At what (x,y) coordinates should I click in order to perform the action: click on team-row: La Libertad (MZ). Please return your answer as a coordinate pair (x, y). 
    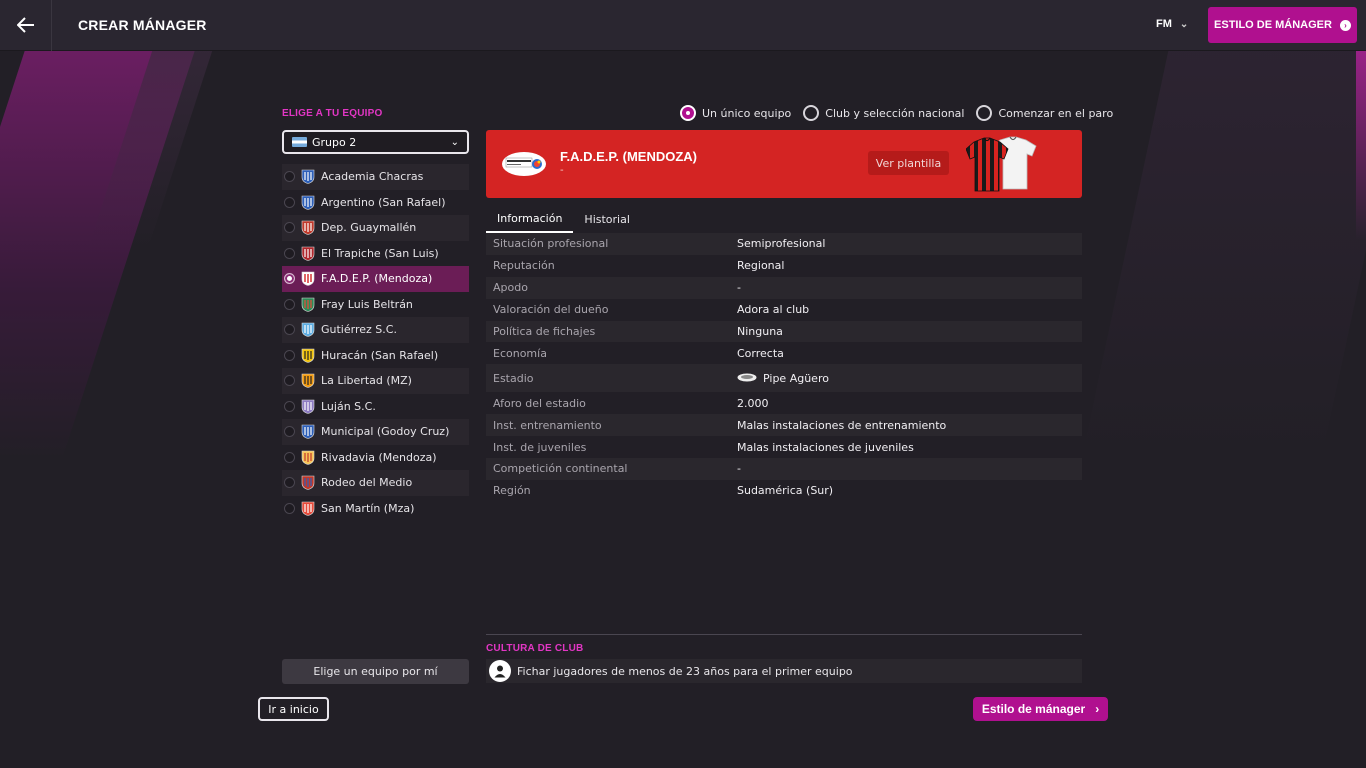
    Looking at the image, I should click on (375, 381).